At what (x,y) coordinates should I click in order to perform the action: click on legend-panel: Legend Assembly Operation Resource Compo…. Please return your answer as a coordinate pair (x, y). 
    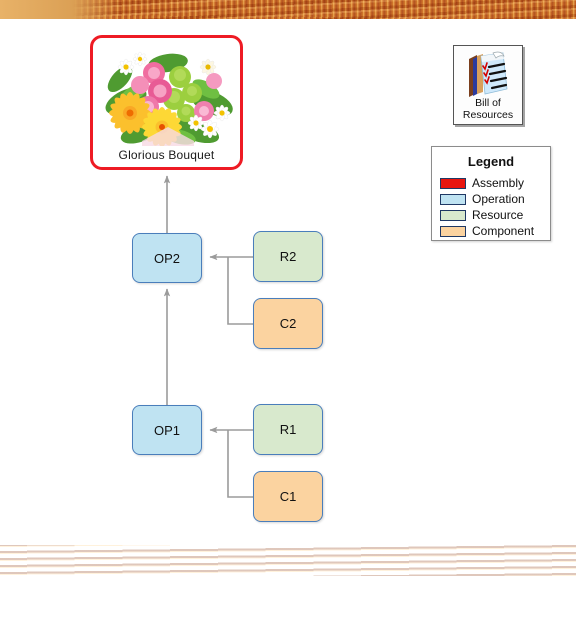
    Looking at the image, I should click on (491, 193).